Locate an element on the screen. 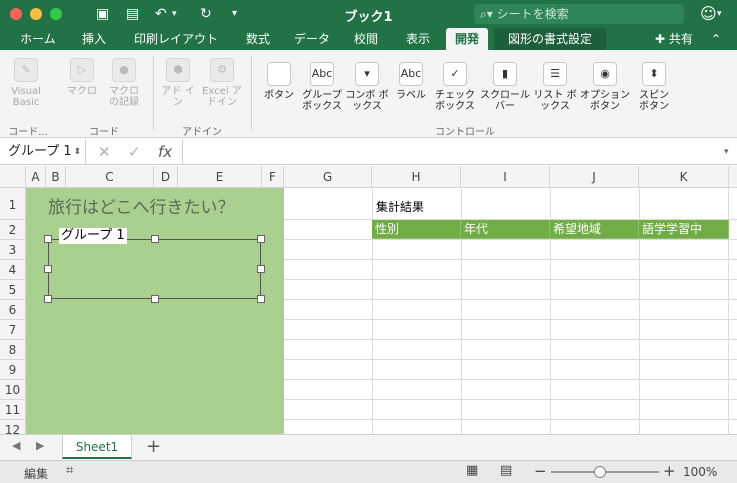 The width and height of the screenshot is (737, 483). smiley-feedback-icon: ☺ is located at coordinates (708, 14).